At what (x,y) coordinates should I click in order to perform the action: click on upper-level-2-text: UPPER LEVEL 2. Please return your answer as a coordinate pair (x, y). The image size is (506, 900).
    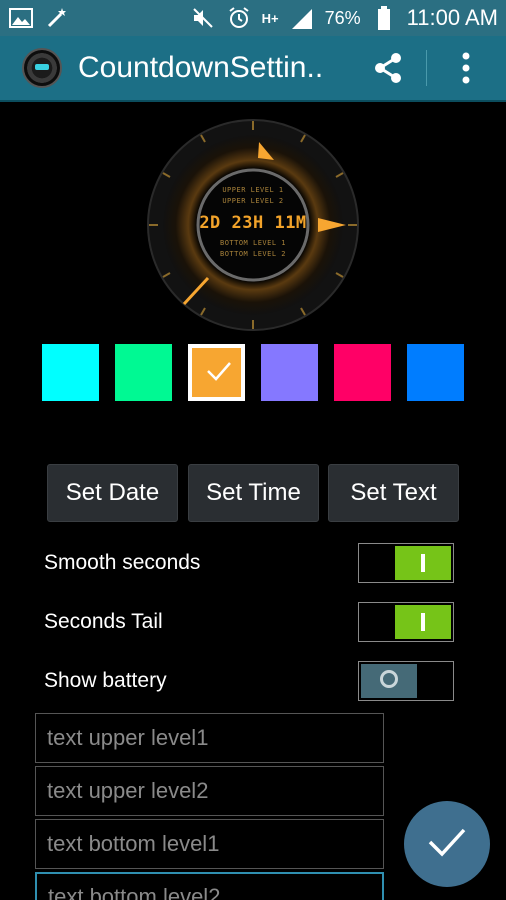
    Looking at the image, I should click on (253, 201).